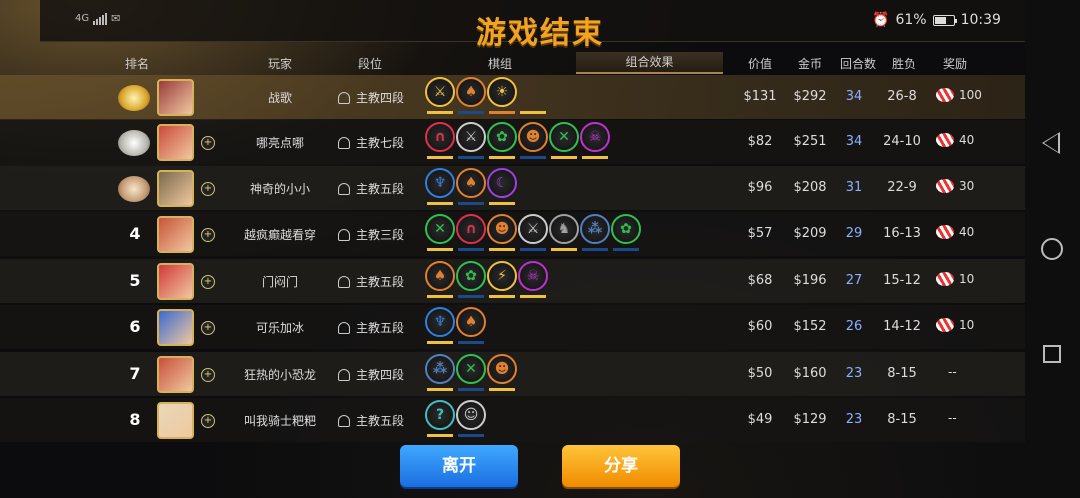  Describe the element at coordinates (279, 235) in the screenshot. I see `player-name: 越疯癫越看穿` at that location.